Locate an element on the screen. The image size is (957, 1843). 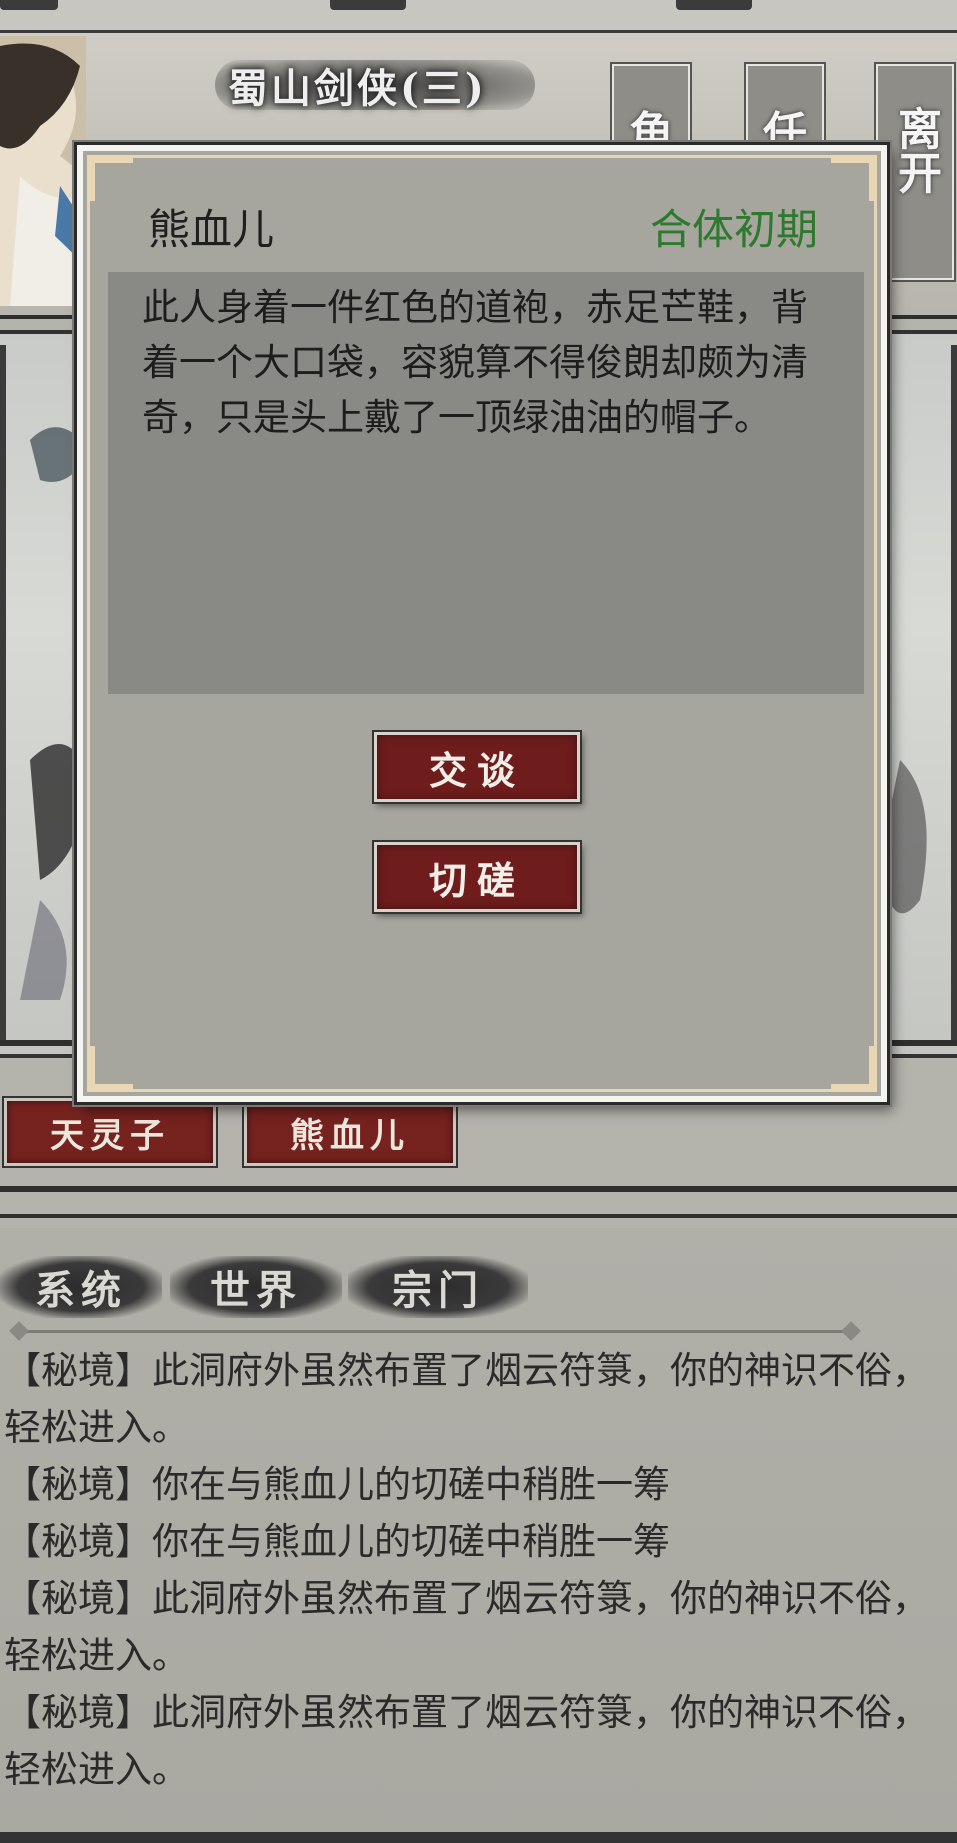
npc-button-xiongxuer: 熊血儿 is located at coordinates (350, 1132).